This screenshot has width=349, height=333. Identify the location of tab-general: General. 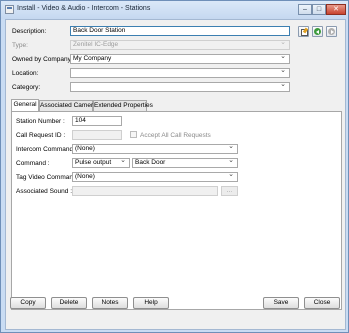
(25, 105).